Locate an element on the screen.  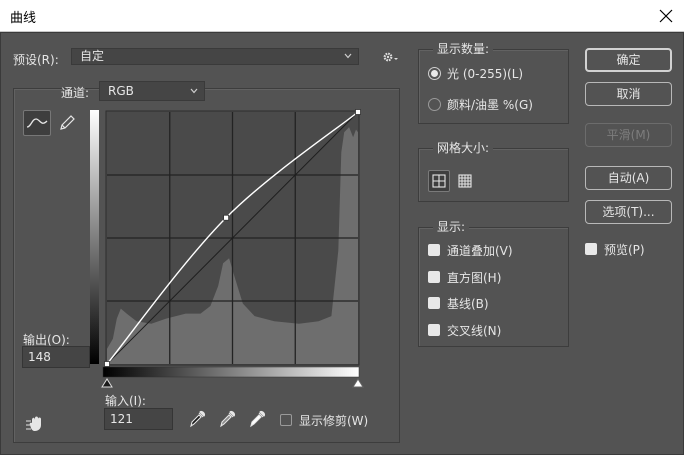
pencil-icon is located at coordinates (67, 122).